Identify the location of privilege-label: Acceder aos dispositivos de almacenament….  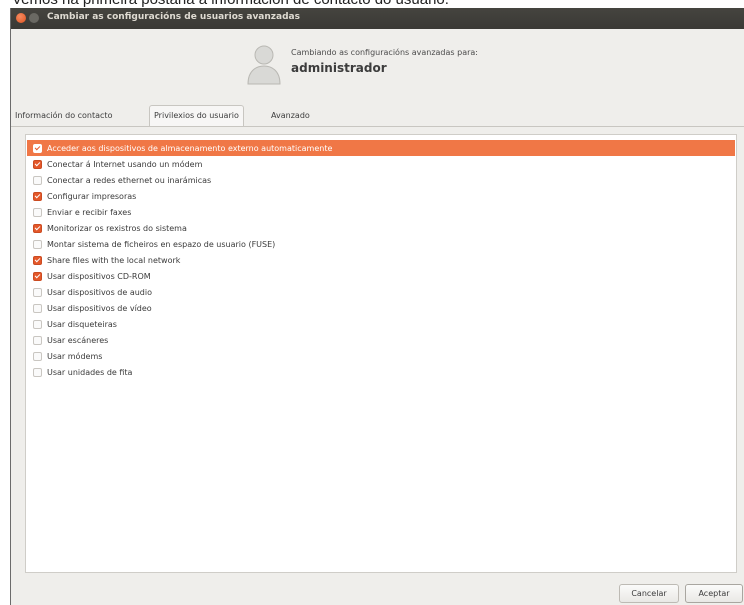
(190, 148).